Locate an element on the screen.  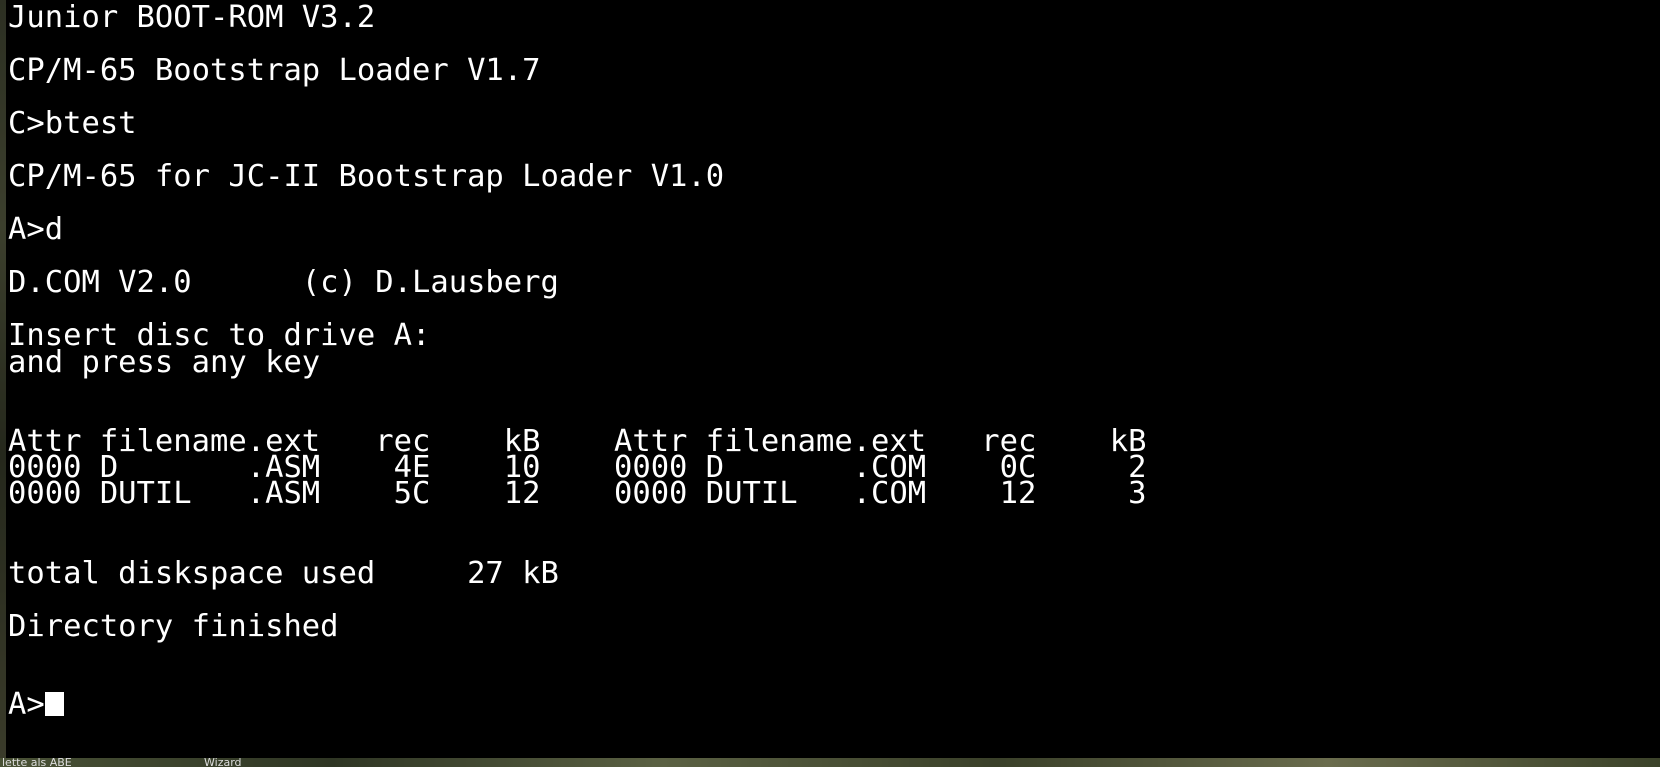
command-d-line: A>d is located at coordinates (36, 229).